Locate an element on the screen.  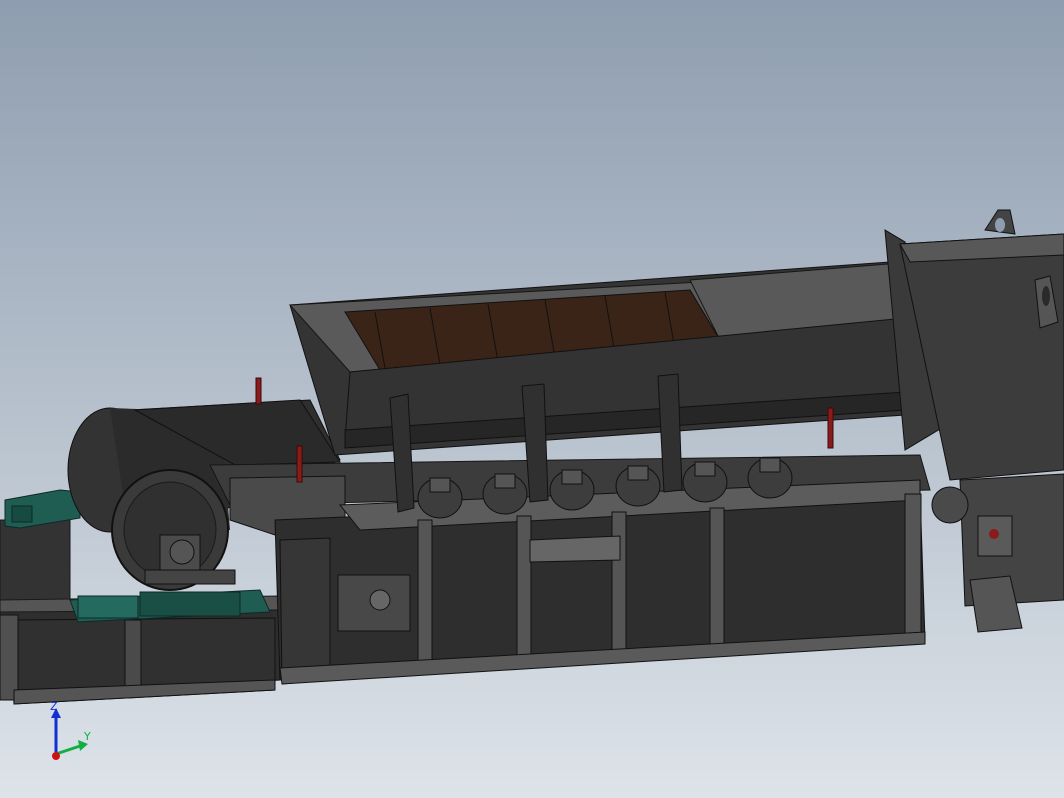
z-axis-label: Z is located at coordinates (54, 706).